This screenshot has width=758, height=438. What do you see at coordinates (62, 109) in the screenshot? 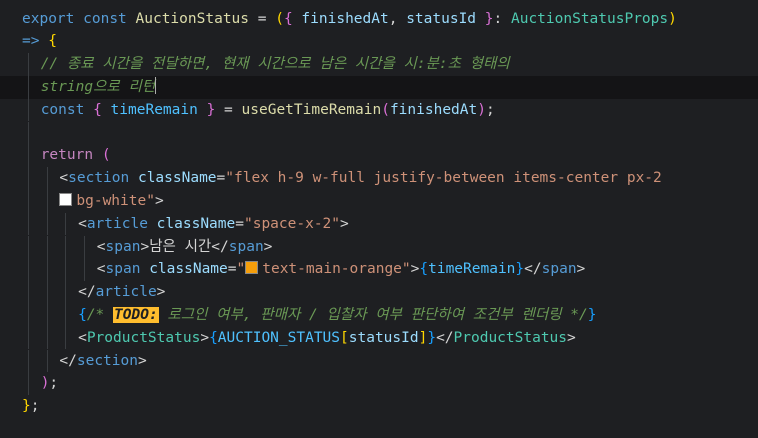
I see `code-token: const` at bounding box center [62, 109].